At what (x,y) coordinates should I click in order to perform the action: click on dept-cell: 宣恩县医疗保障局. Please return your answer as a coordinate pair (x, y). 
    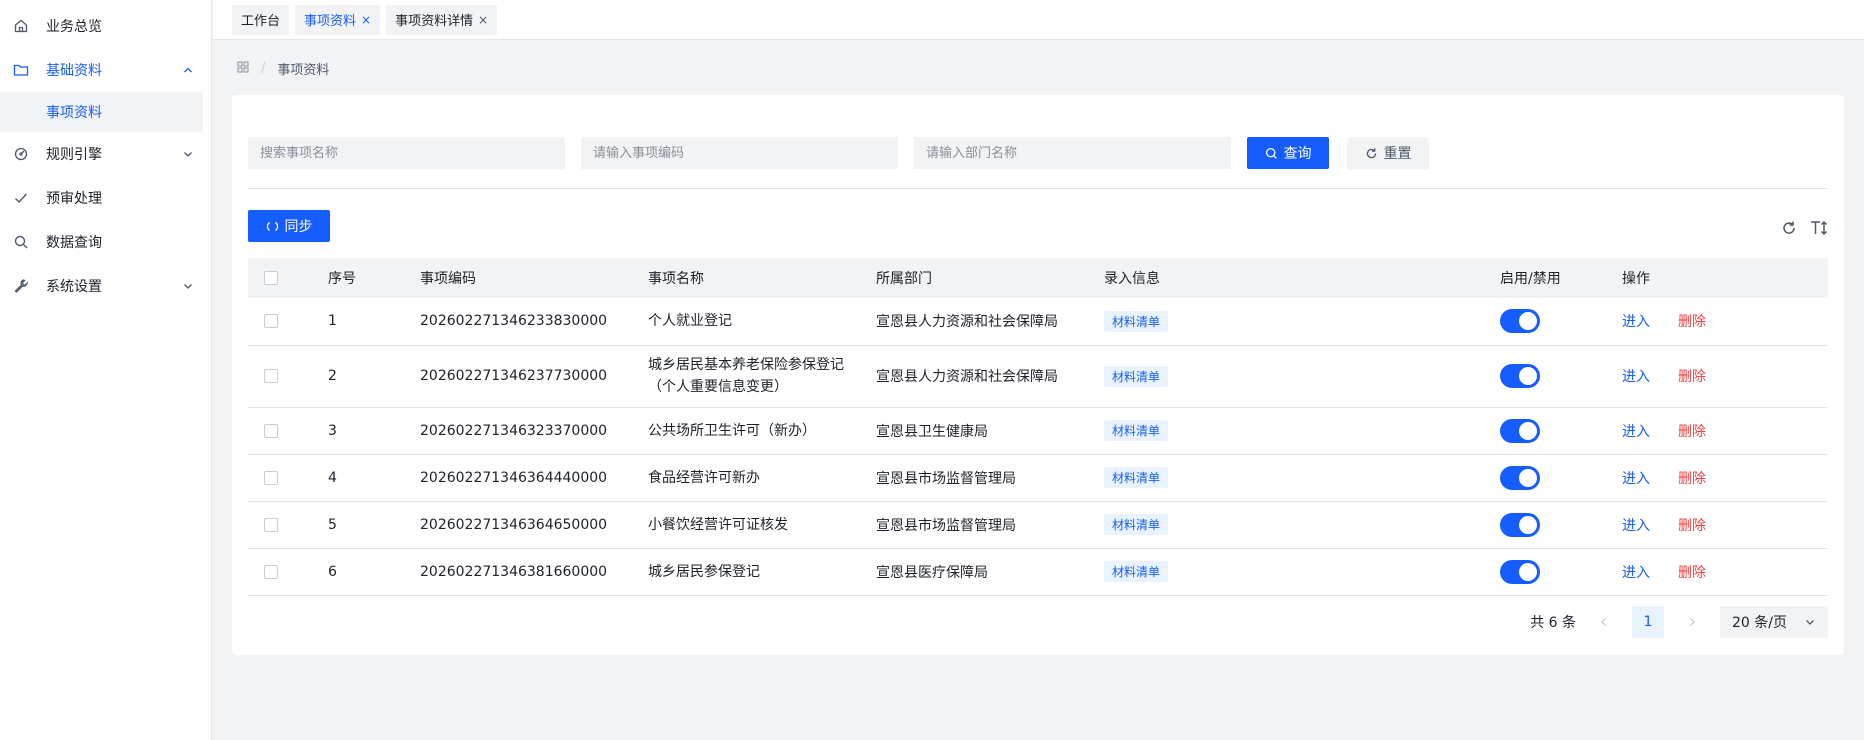
    Looking at the image, I should click on (974, 572).